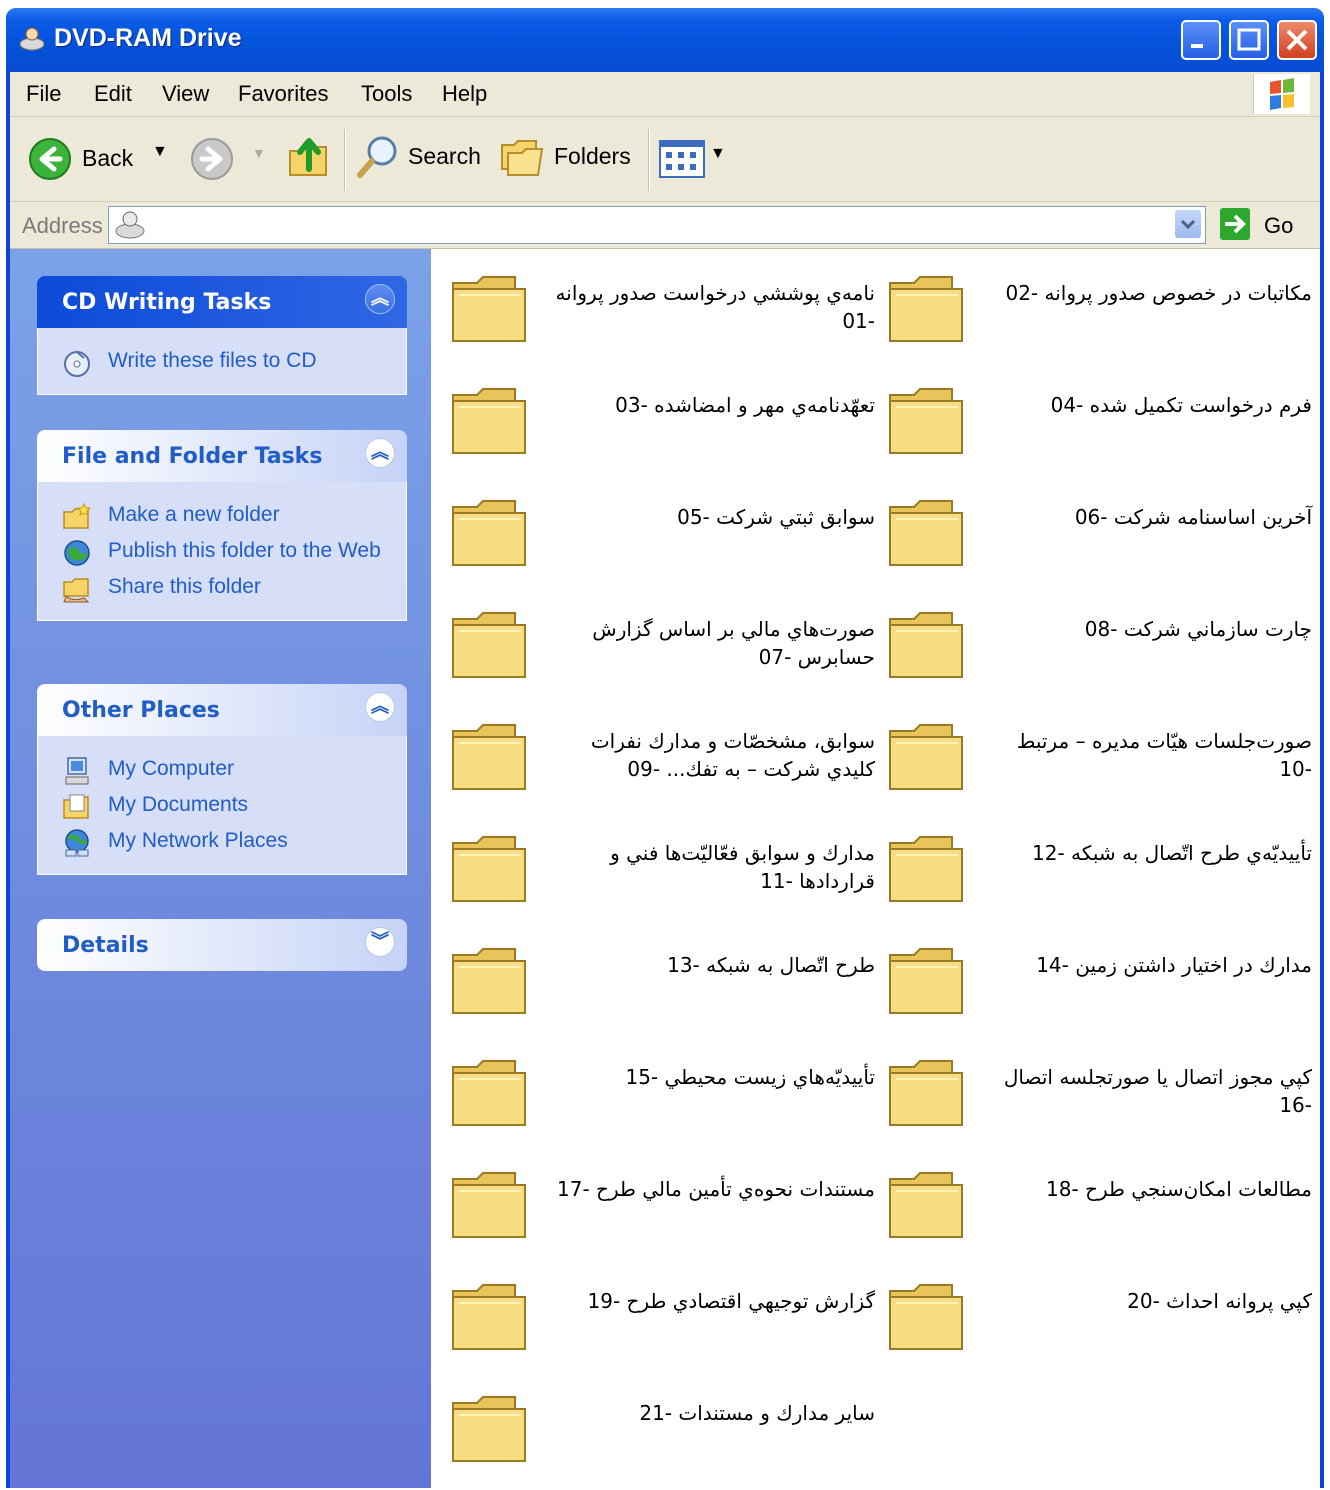 This screenshot has height=1490, width=1330. Describe the element at coordinates (419, 158) in the screenshot. I see `search-button: Search` at that location.